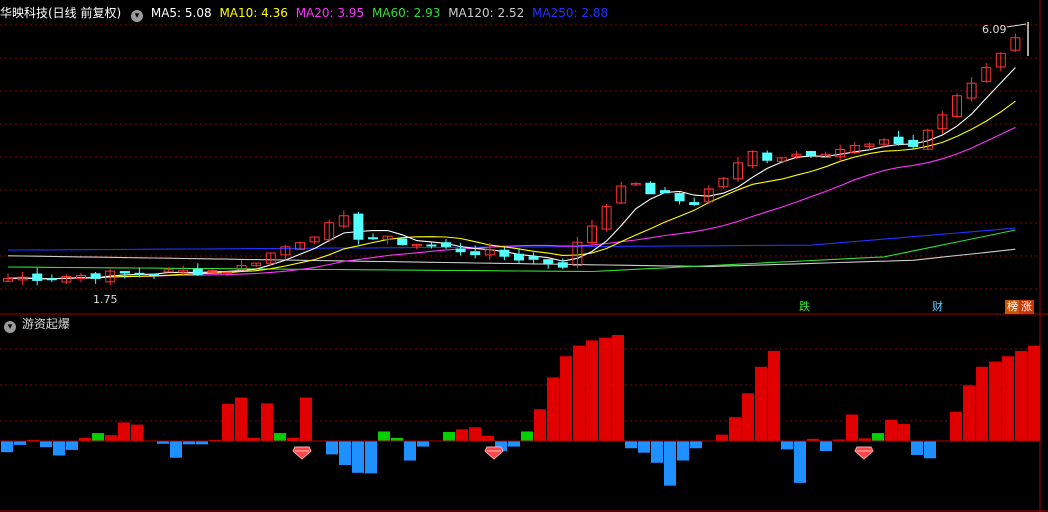 The image size is (1048, 512). What do you see at coordinates (61, 13) in the screenshot?
I see `stock-title: 华映科技(日线 前复权)` at bounding box center [61, 13].